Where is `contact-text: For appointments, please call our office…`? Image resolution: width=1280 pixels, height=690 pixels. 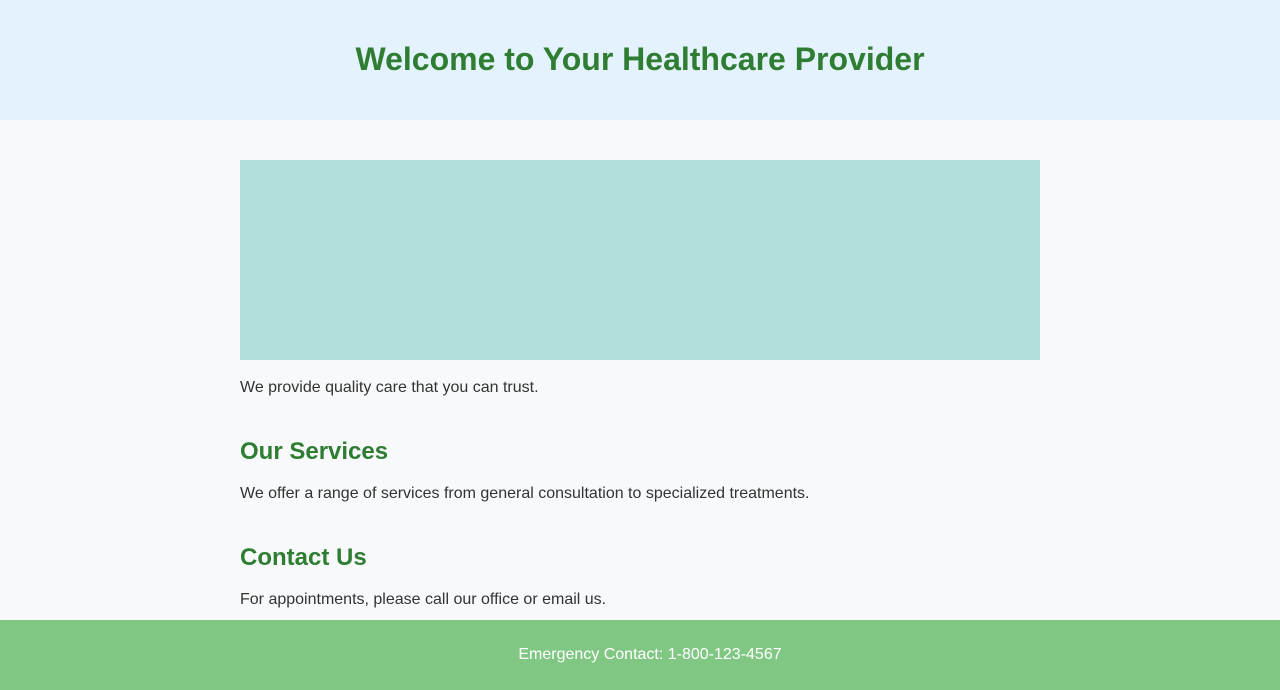
contact-text: For appointments, please call our office… is located at coordinates (423, 599).